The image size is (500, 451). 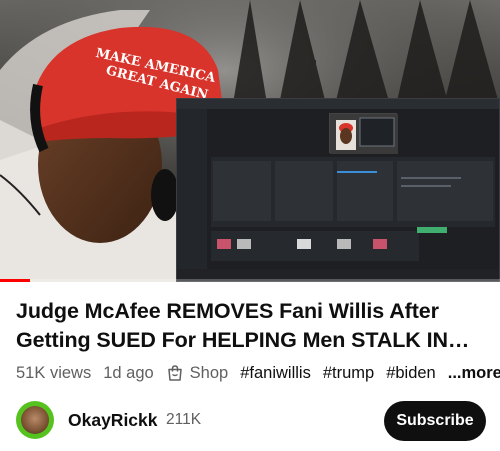 I want to click on video-progress-fill, so click(x=15, y=280).